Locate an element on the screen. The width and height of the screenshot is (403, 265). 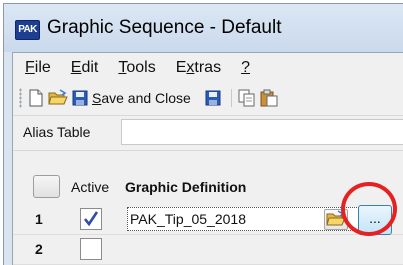
open-file-button is located at coordinates (336, 219).